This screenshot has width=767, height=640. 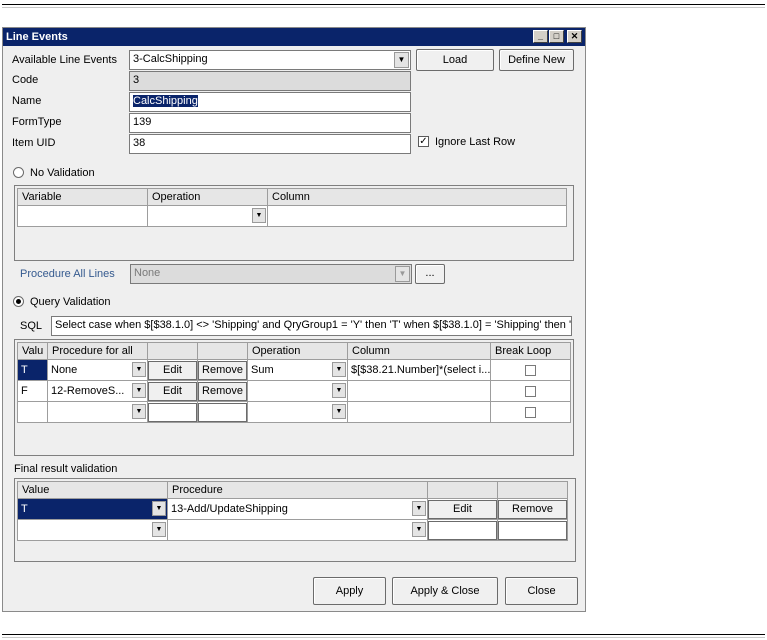 What do you see at coordinates (170, 59) in the screenshot?
I see `available-events-value: 3-CalcShipping` at bounding box center [170, 59].